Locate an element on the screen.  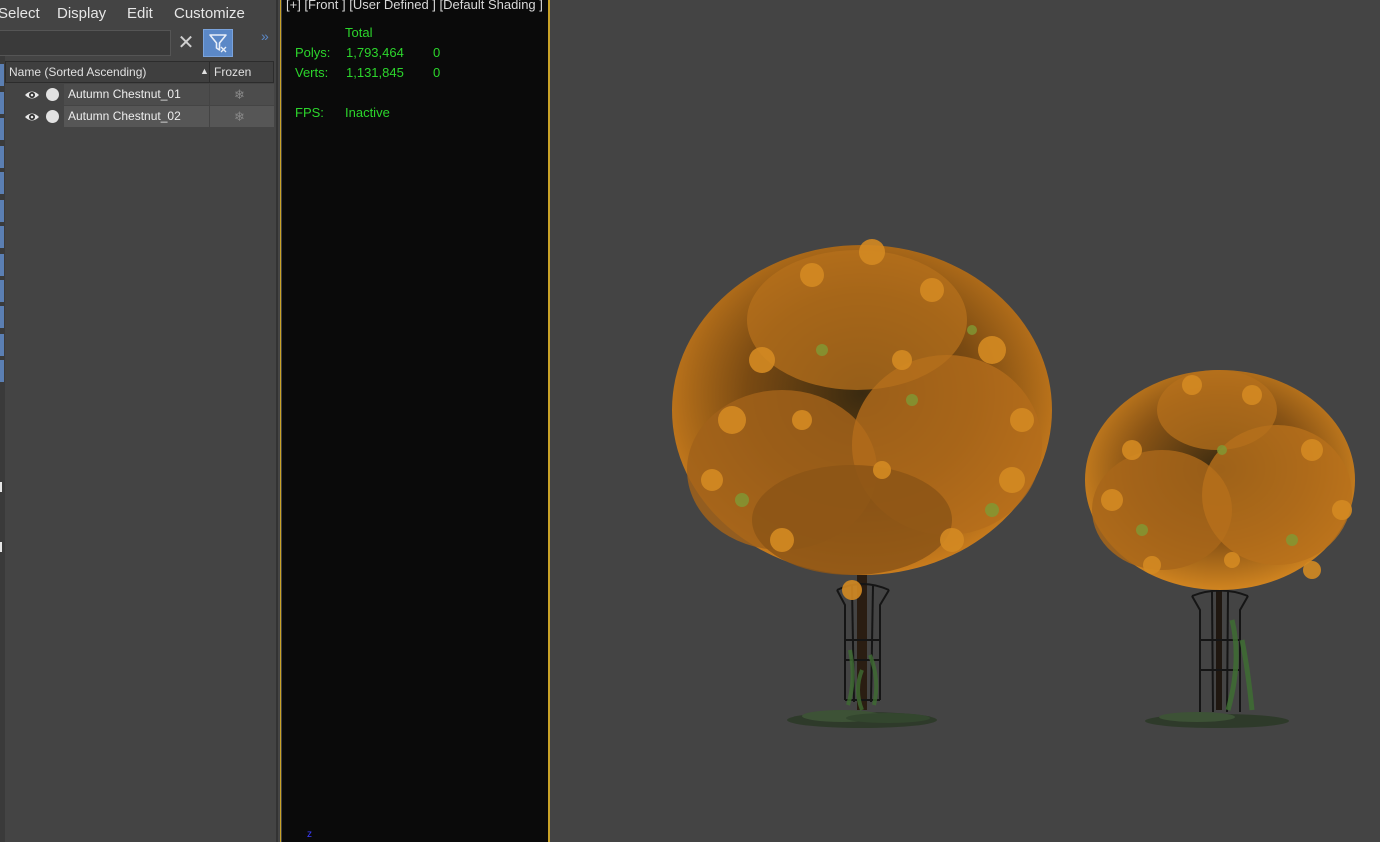
search-input is located at coordinates (85, 43).